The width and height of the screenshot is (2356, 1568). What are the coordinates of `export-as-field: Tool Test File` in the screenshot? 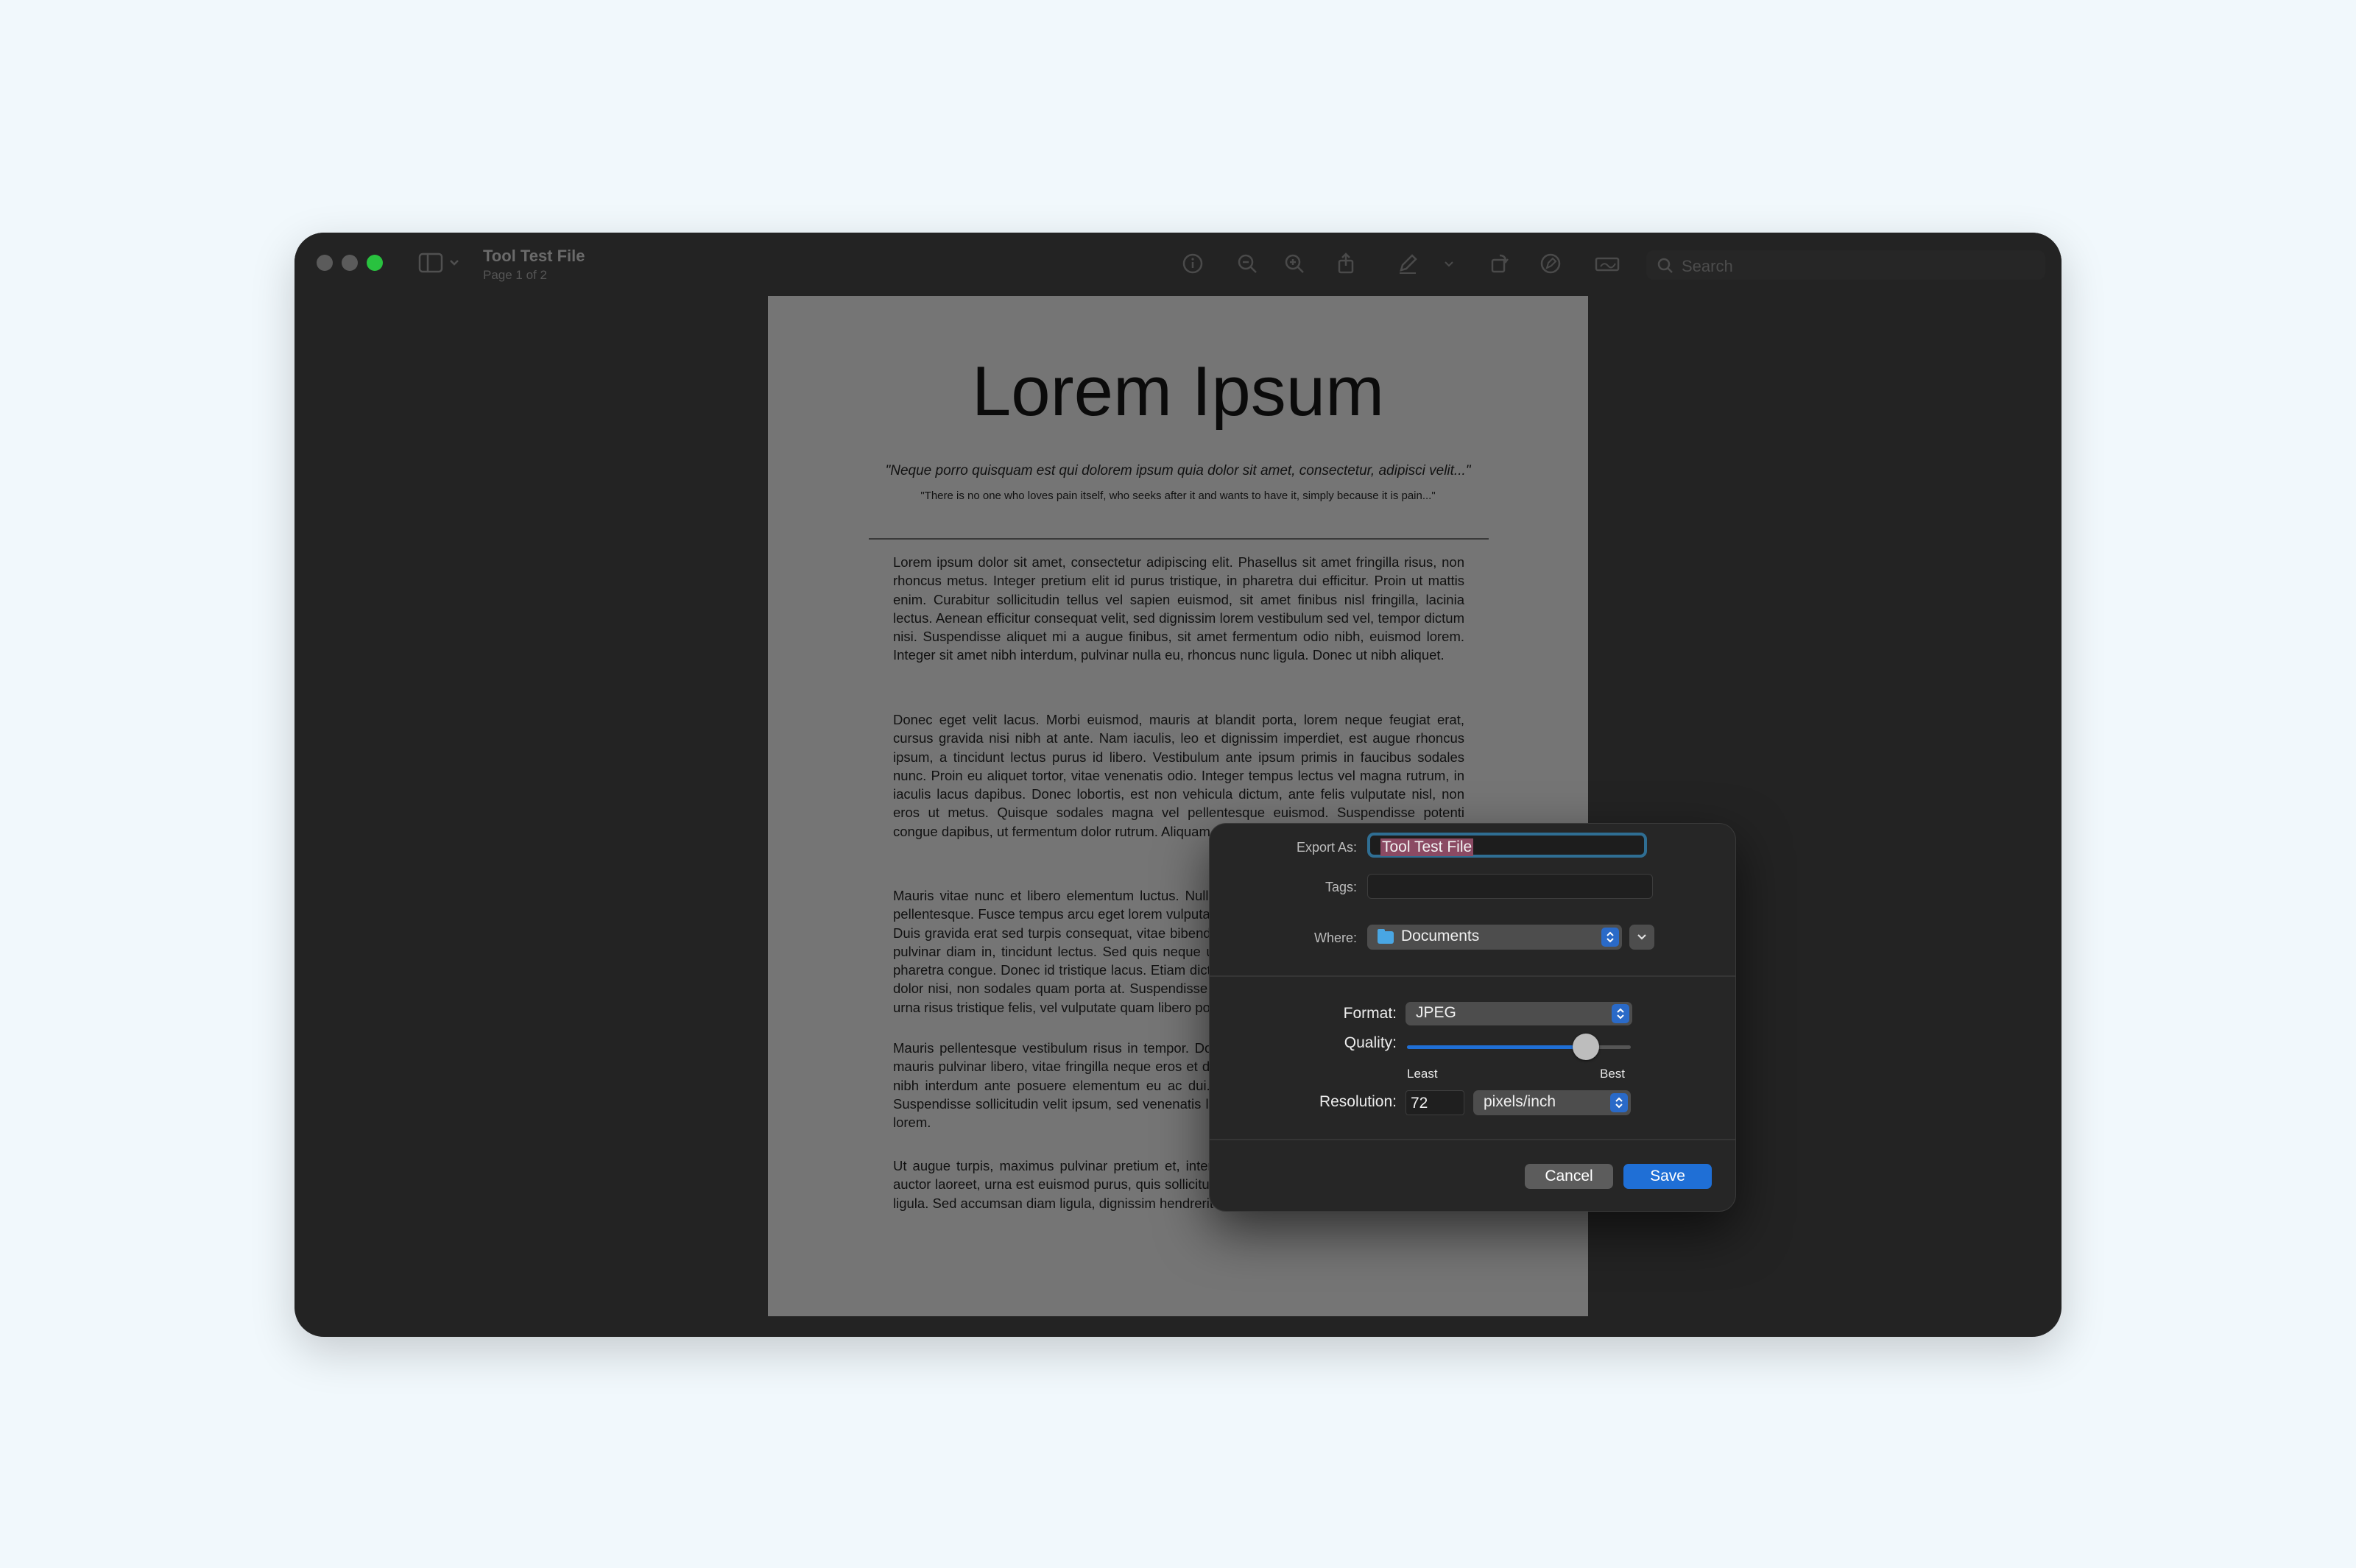 It's located at (1507, 845).